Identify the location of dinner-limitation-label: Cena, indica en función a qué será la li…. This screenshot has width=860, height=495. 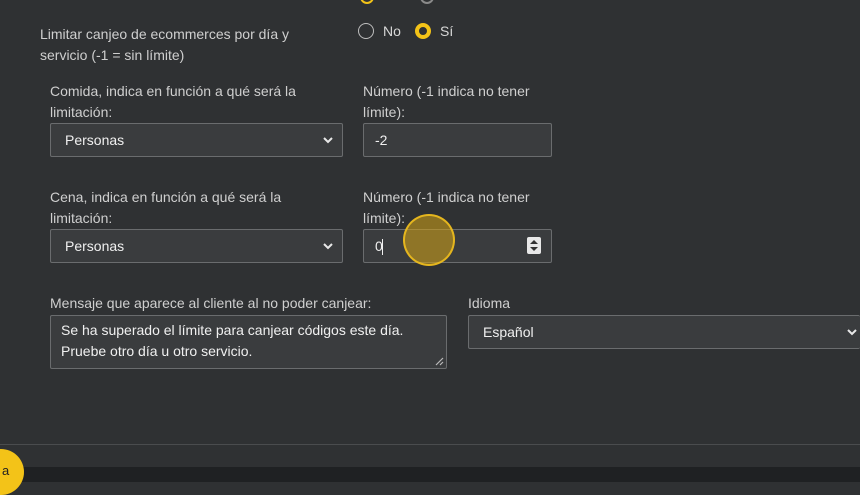
(166, 207).